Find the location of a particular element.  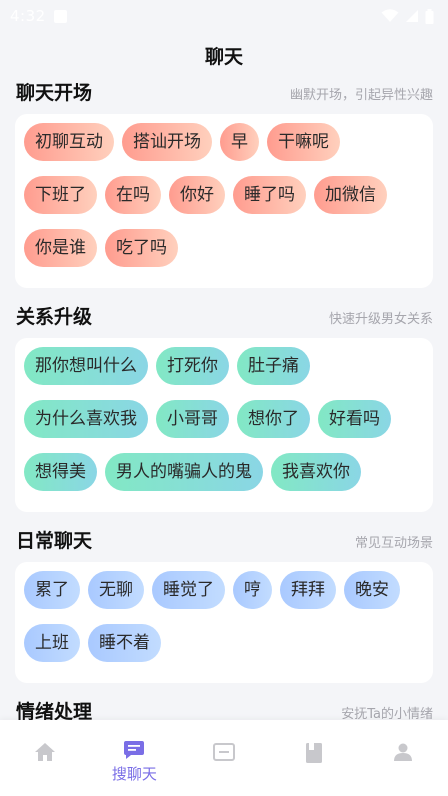

status-bar: 4:32 is located at coordinates (224, 16).